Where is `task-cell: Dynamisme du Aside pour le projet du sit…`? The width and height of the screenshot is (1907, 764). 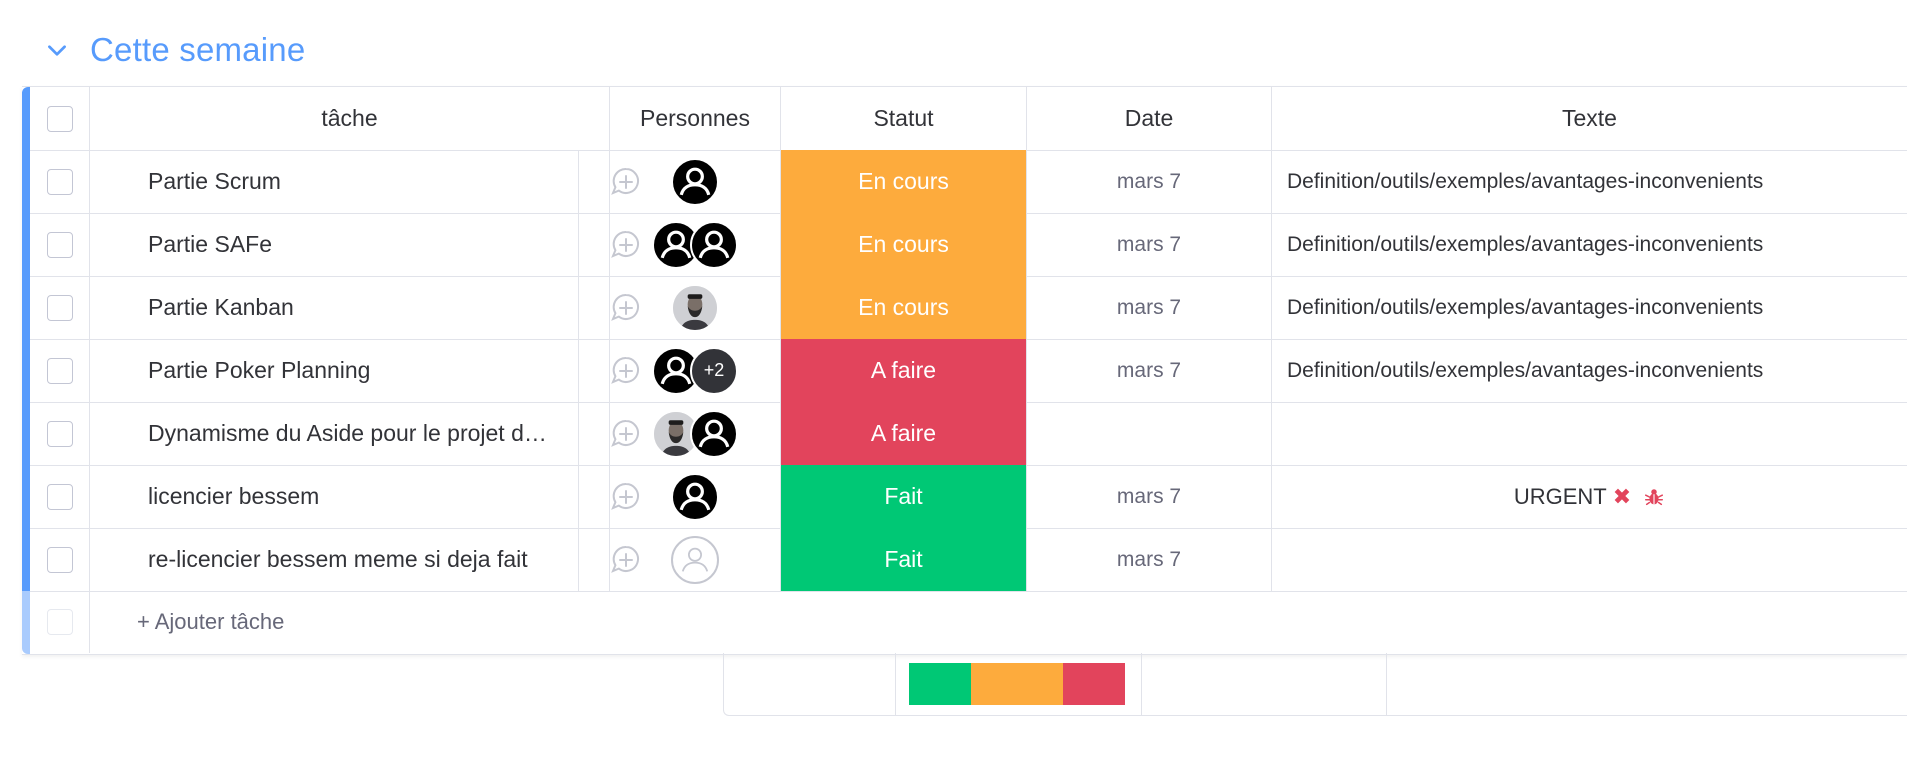
task-cell: Dynamisme du Aside pour le projet du sit… is located at coordinates (364, 433).